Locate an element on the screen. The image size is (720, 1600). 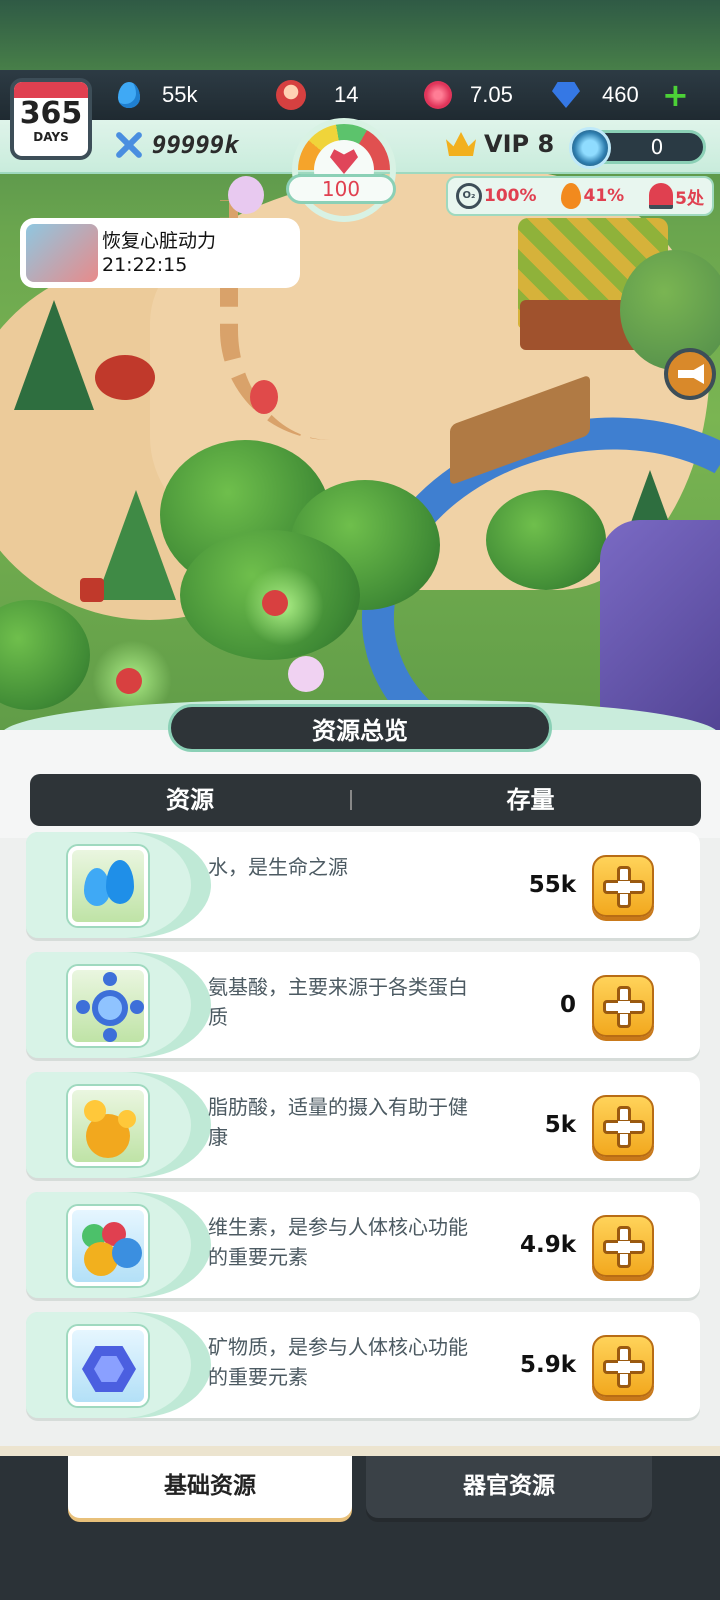
status-indicators: O₂ 100% 41% 5处 is located at coordinates (580, 196).